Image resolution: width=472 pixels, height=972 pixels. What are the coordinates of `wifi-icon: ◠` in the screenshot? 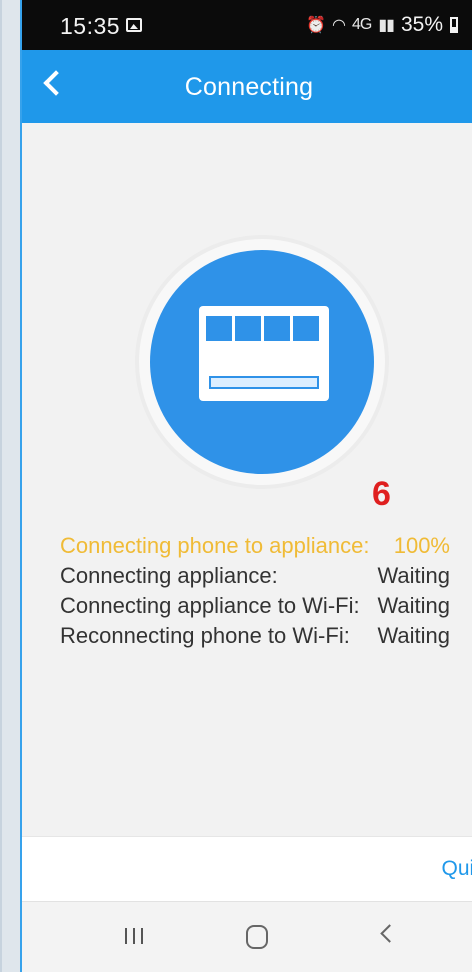 It's located at (339, 25).